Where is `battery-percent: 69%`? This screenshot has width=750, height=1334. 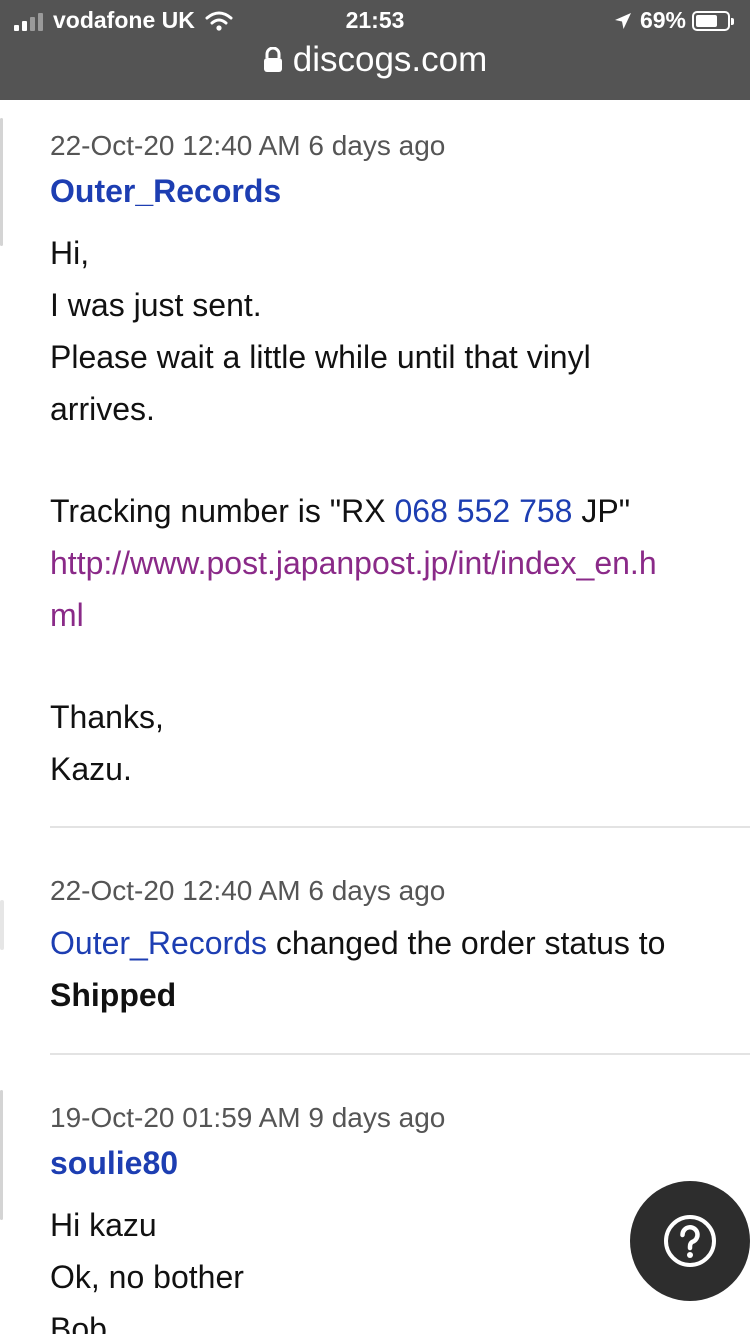
battery-percent: 69% is located at coordinates (662, 20).